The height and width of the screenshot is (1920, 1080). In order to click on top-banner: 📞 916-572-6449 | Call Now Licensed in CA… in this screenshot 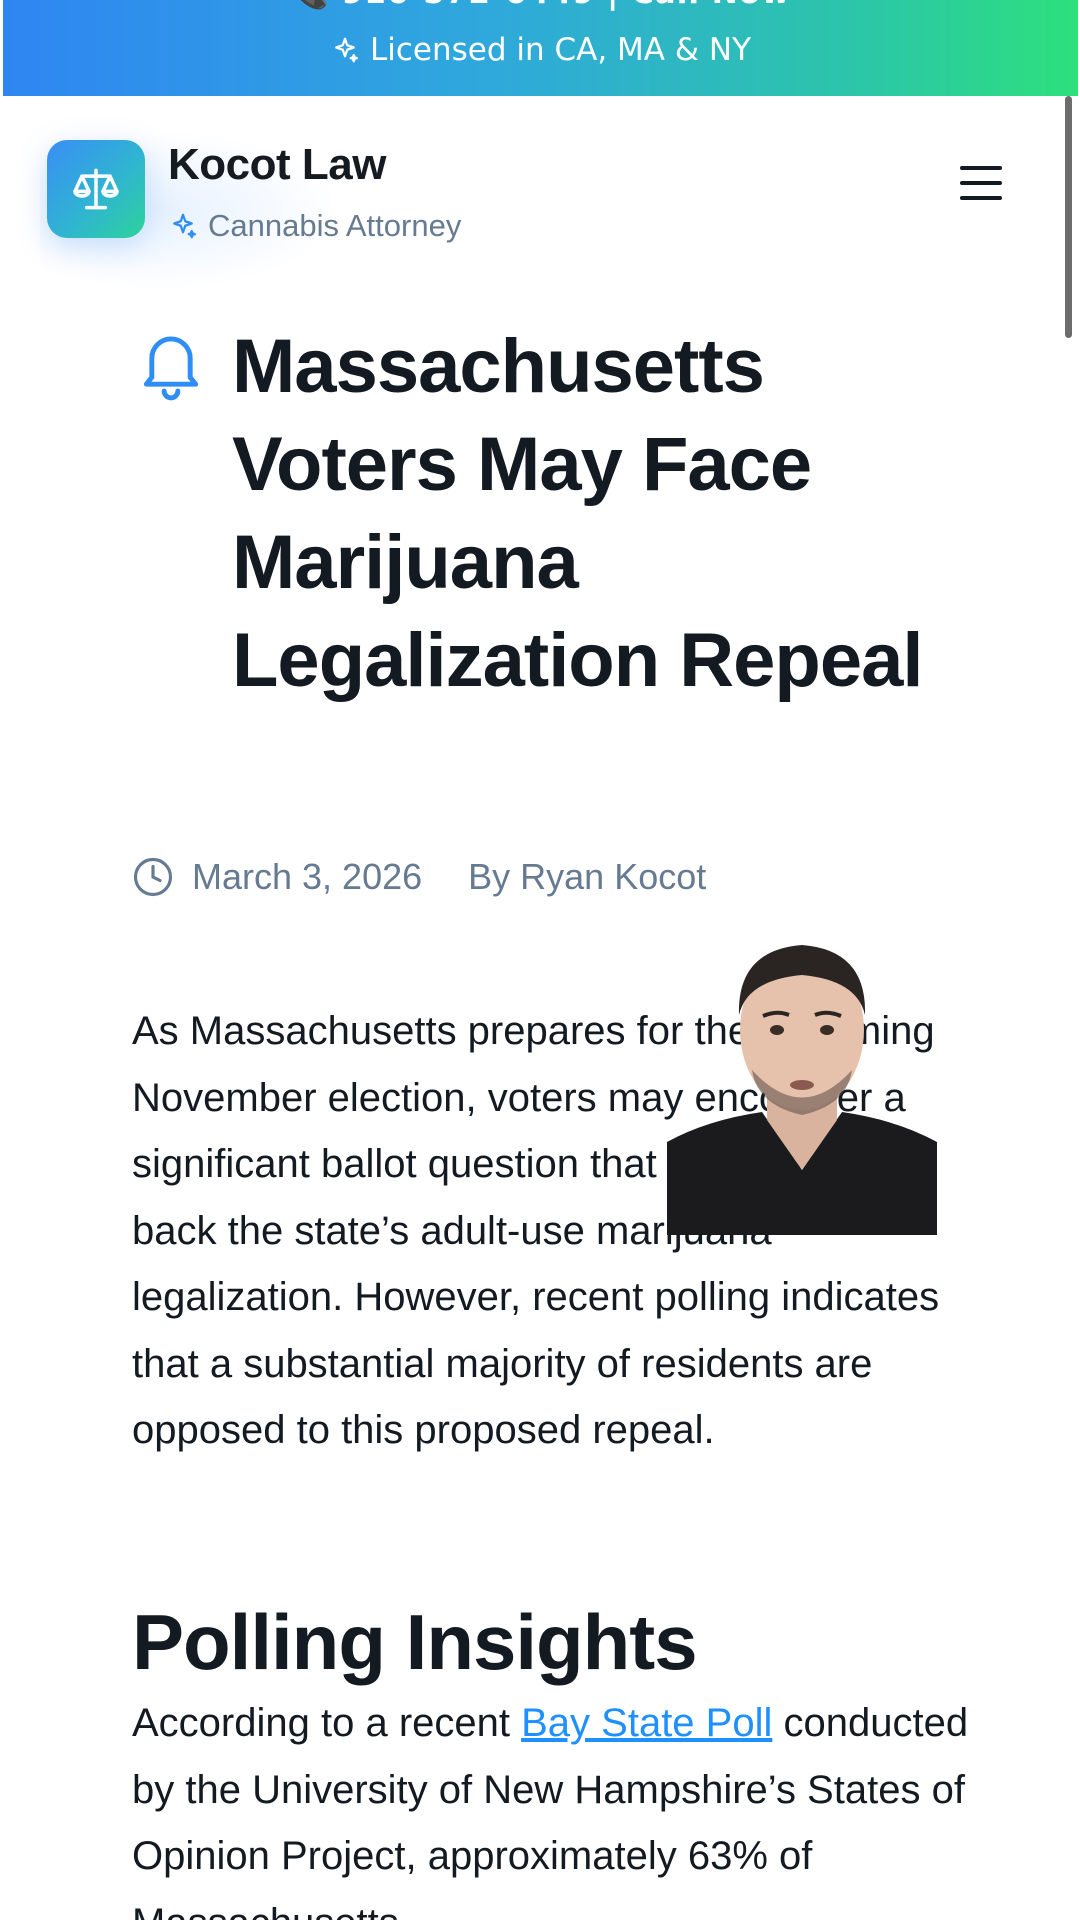, I will do `click(540, 48)`.